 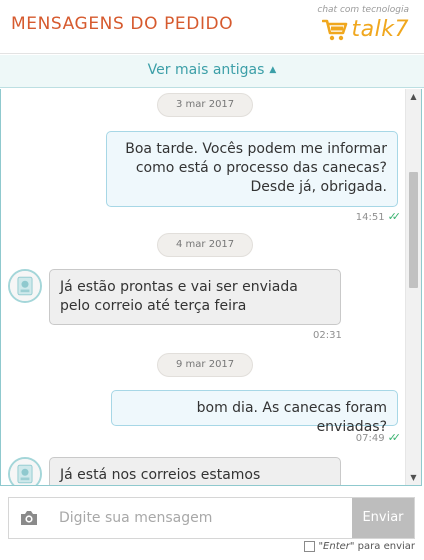 I want to click on scroll-thumb, so click(x=413, y=230).